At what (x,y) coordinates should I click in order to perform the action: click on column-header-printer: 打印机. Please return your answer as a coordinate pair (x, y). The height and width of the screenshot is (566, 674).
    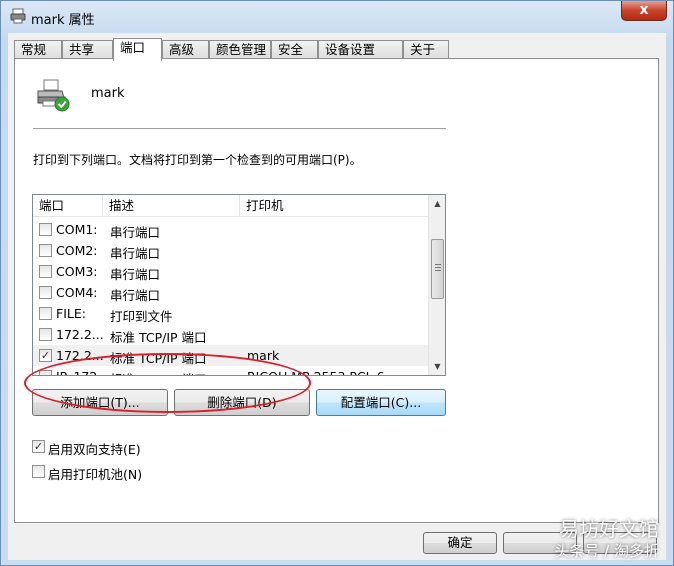
    Looking at the image, I should click on (334, 206).